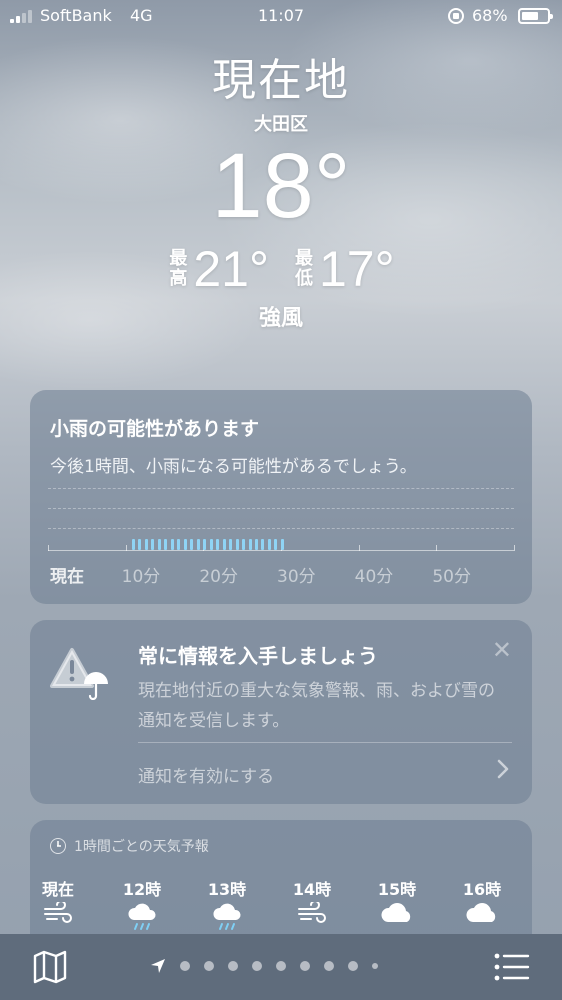  What do you see at coordinates (57, 889) in the screenshot?
I see `hour-label: 現在` at bounding box center [57, 889].